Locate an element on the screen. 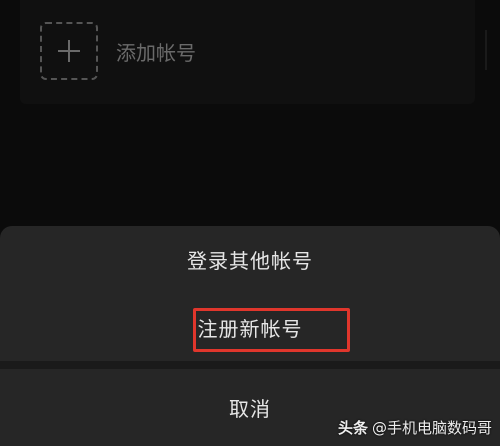 This screenshot has width=500, height=446. watermark: 头条 @手机电脑数码哥 is located at coordinates (415, 428).